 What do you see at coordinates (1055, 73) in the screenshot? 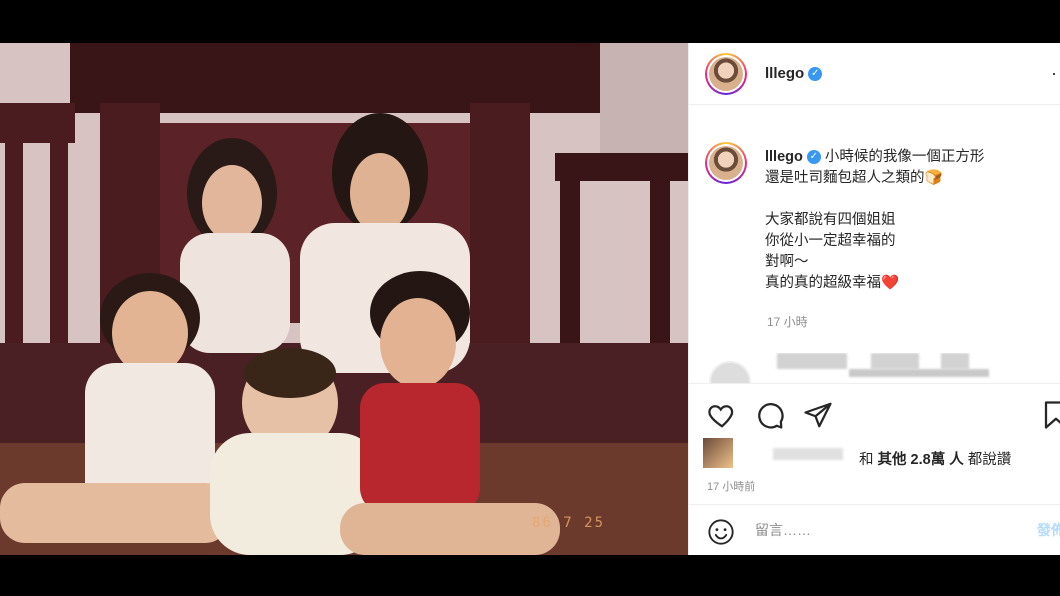
I see `more-options-icon: ···` at bounding box center [1055, 73].